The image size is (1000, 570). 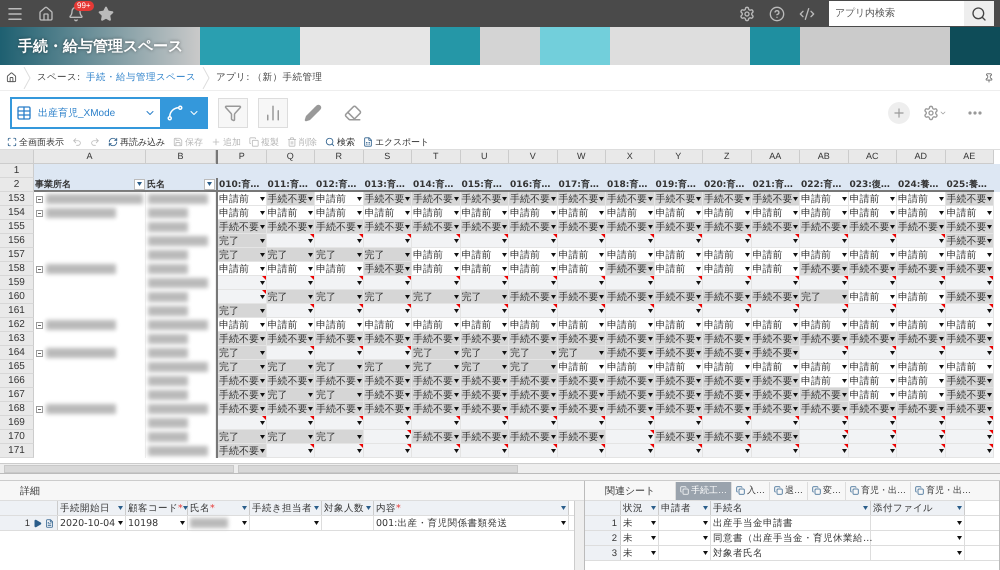 What do you see at coordinates (136, 142) in the screenshot?
I see `reload-button: 再読み込み` at bounding box center [136, 142].